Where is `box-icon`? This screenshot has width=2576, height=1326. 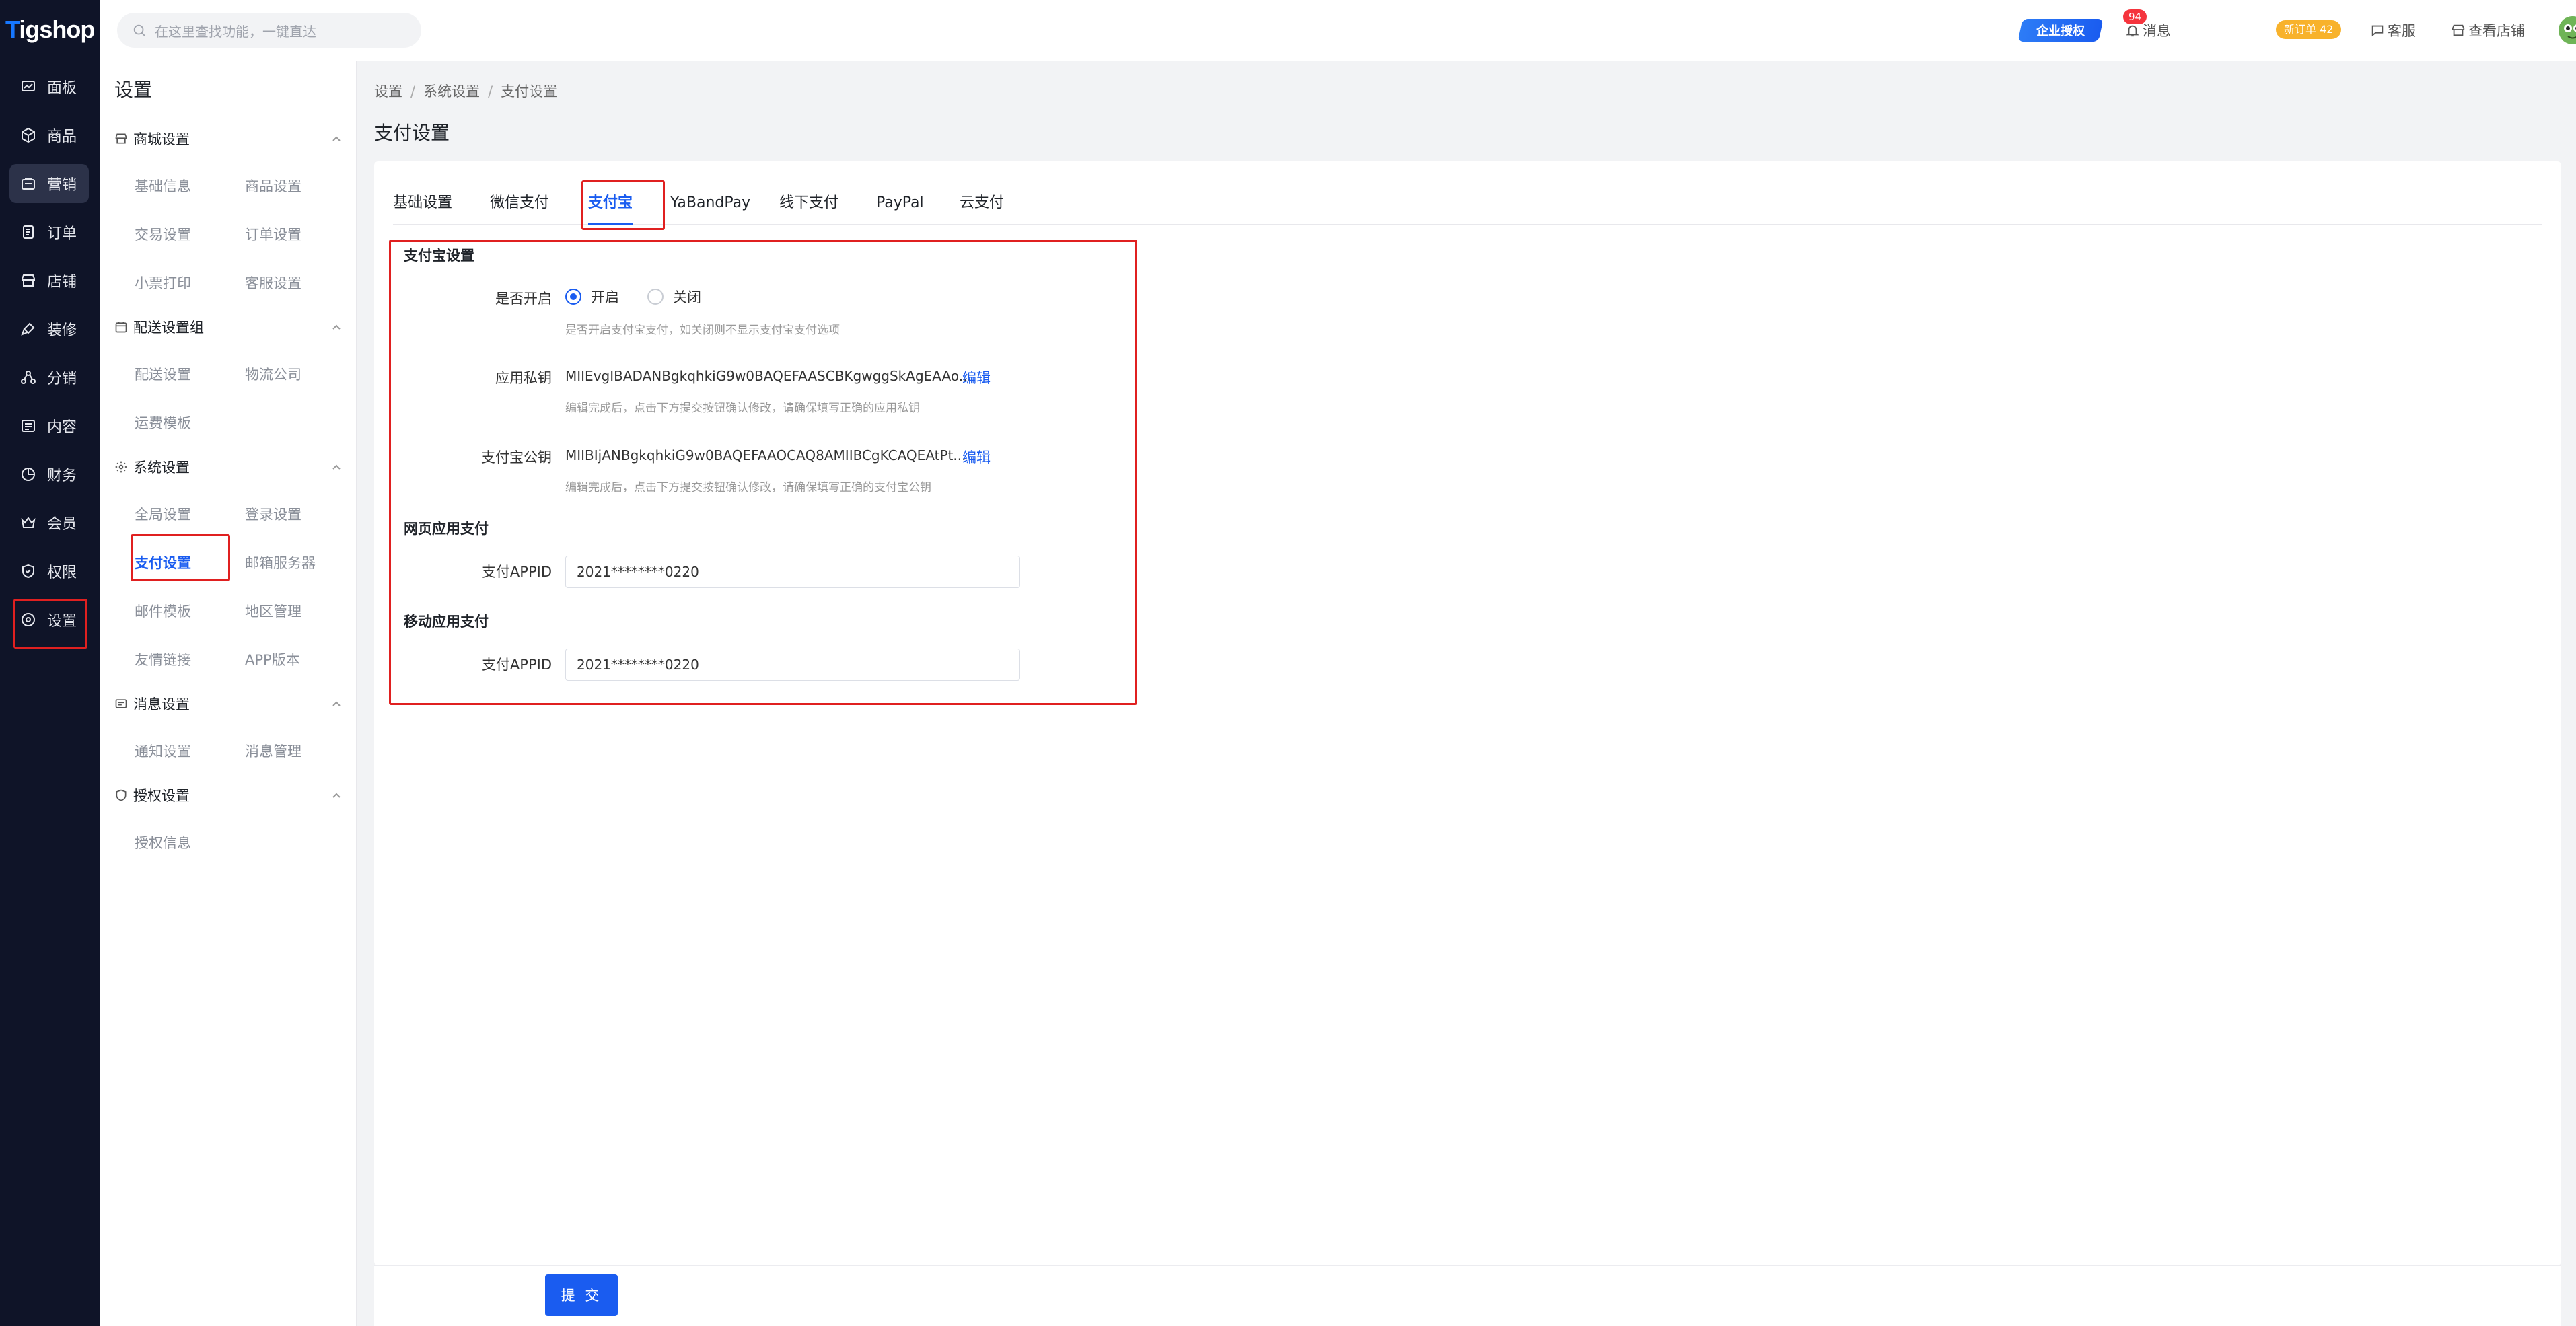 box-icon is located at coordinates (28, 135).